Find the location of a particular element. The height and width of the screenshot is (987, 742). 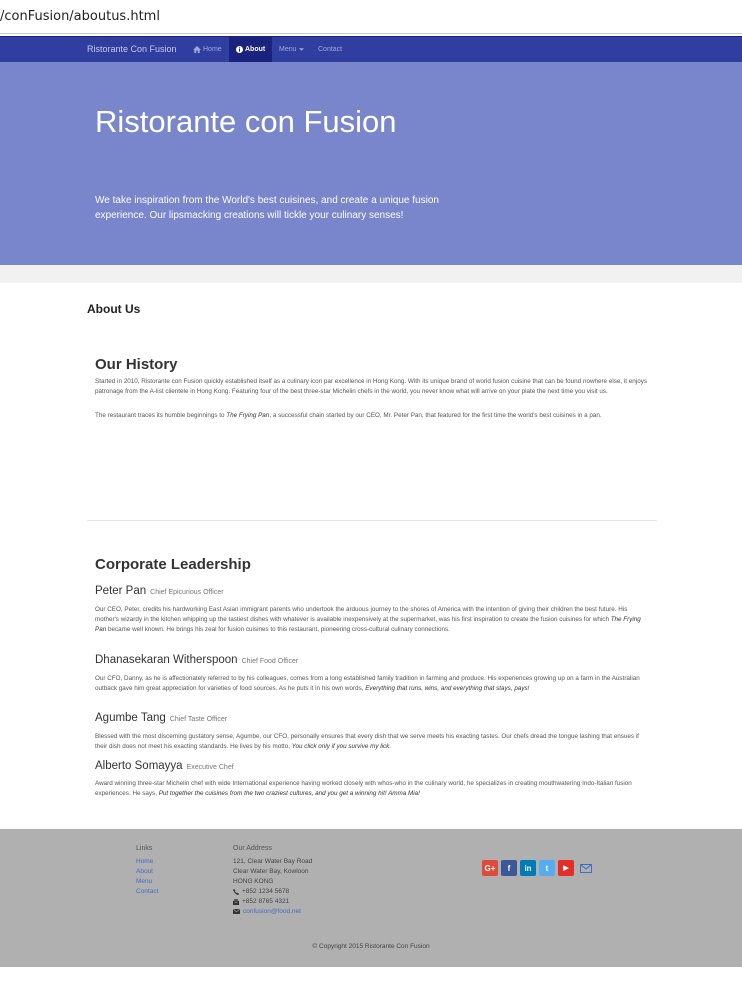

fax-number: +852 8765 4321 is located at coordinates (266, 901).